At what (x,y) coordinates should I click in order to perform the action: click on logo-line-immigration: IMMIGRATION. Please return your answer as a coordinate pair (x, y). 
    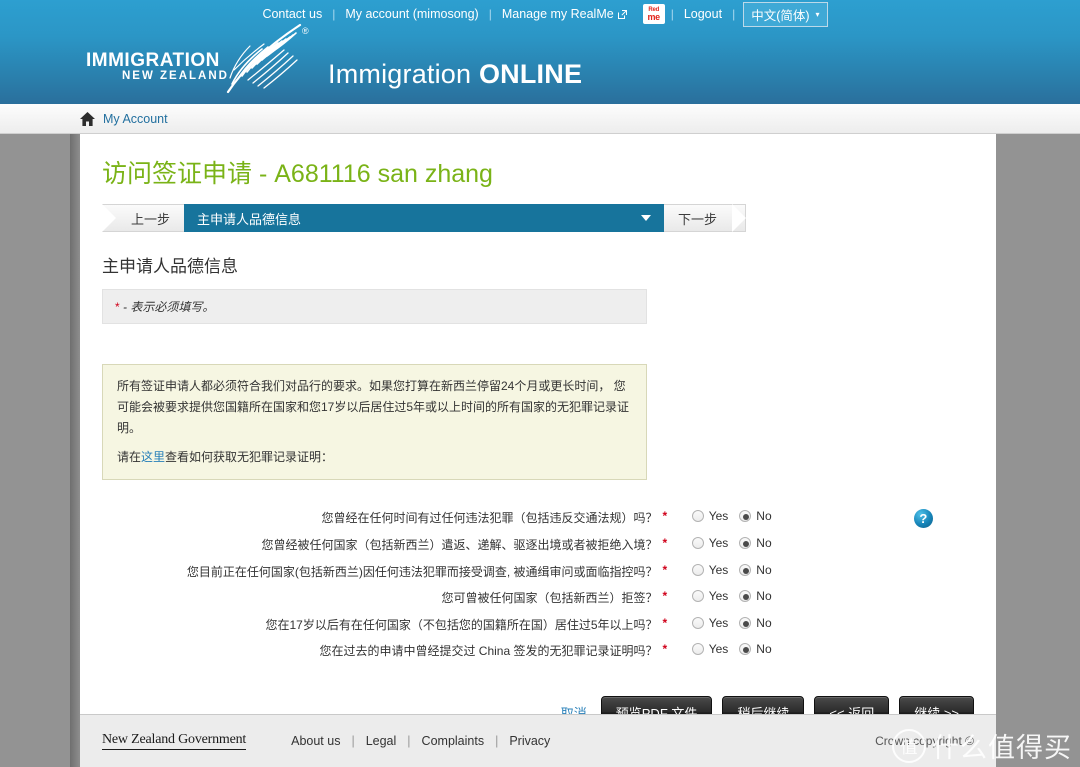
    Looking at the image, I should click on (153, 60).